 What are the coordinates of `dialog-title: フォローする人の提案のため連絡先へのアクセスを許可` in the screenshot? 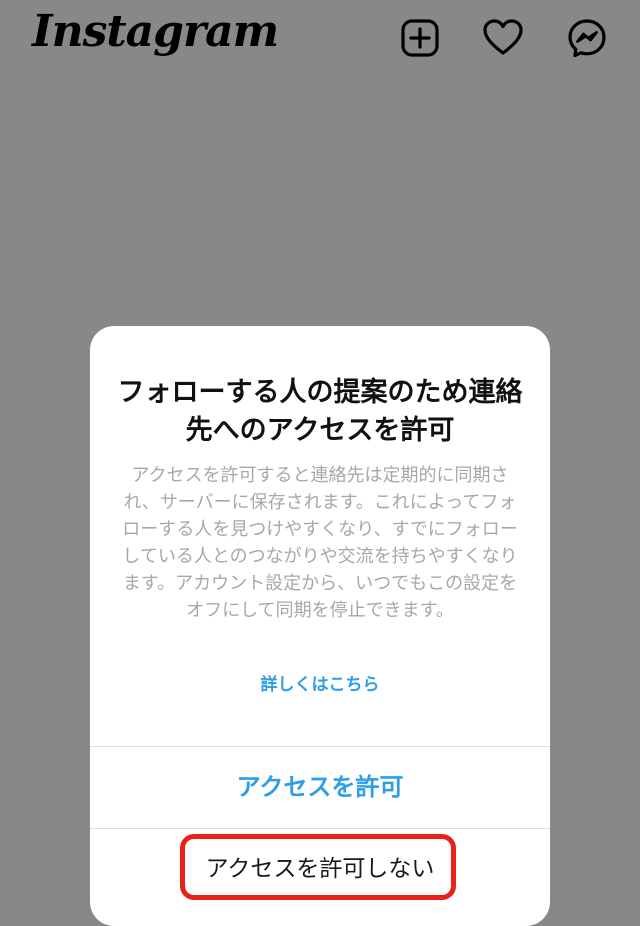 It's located at (320, 411).